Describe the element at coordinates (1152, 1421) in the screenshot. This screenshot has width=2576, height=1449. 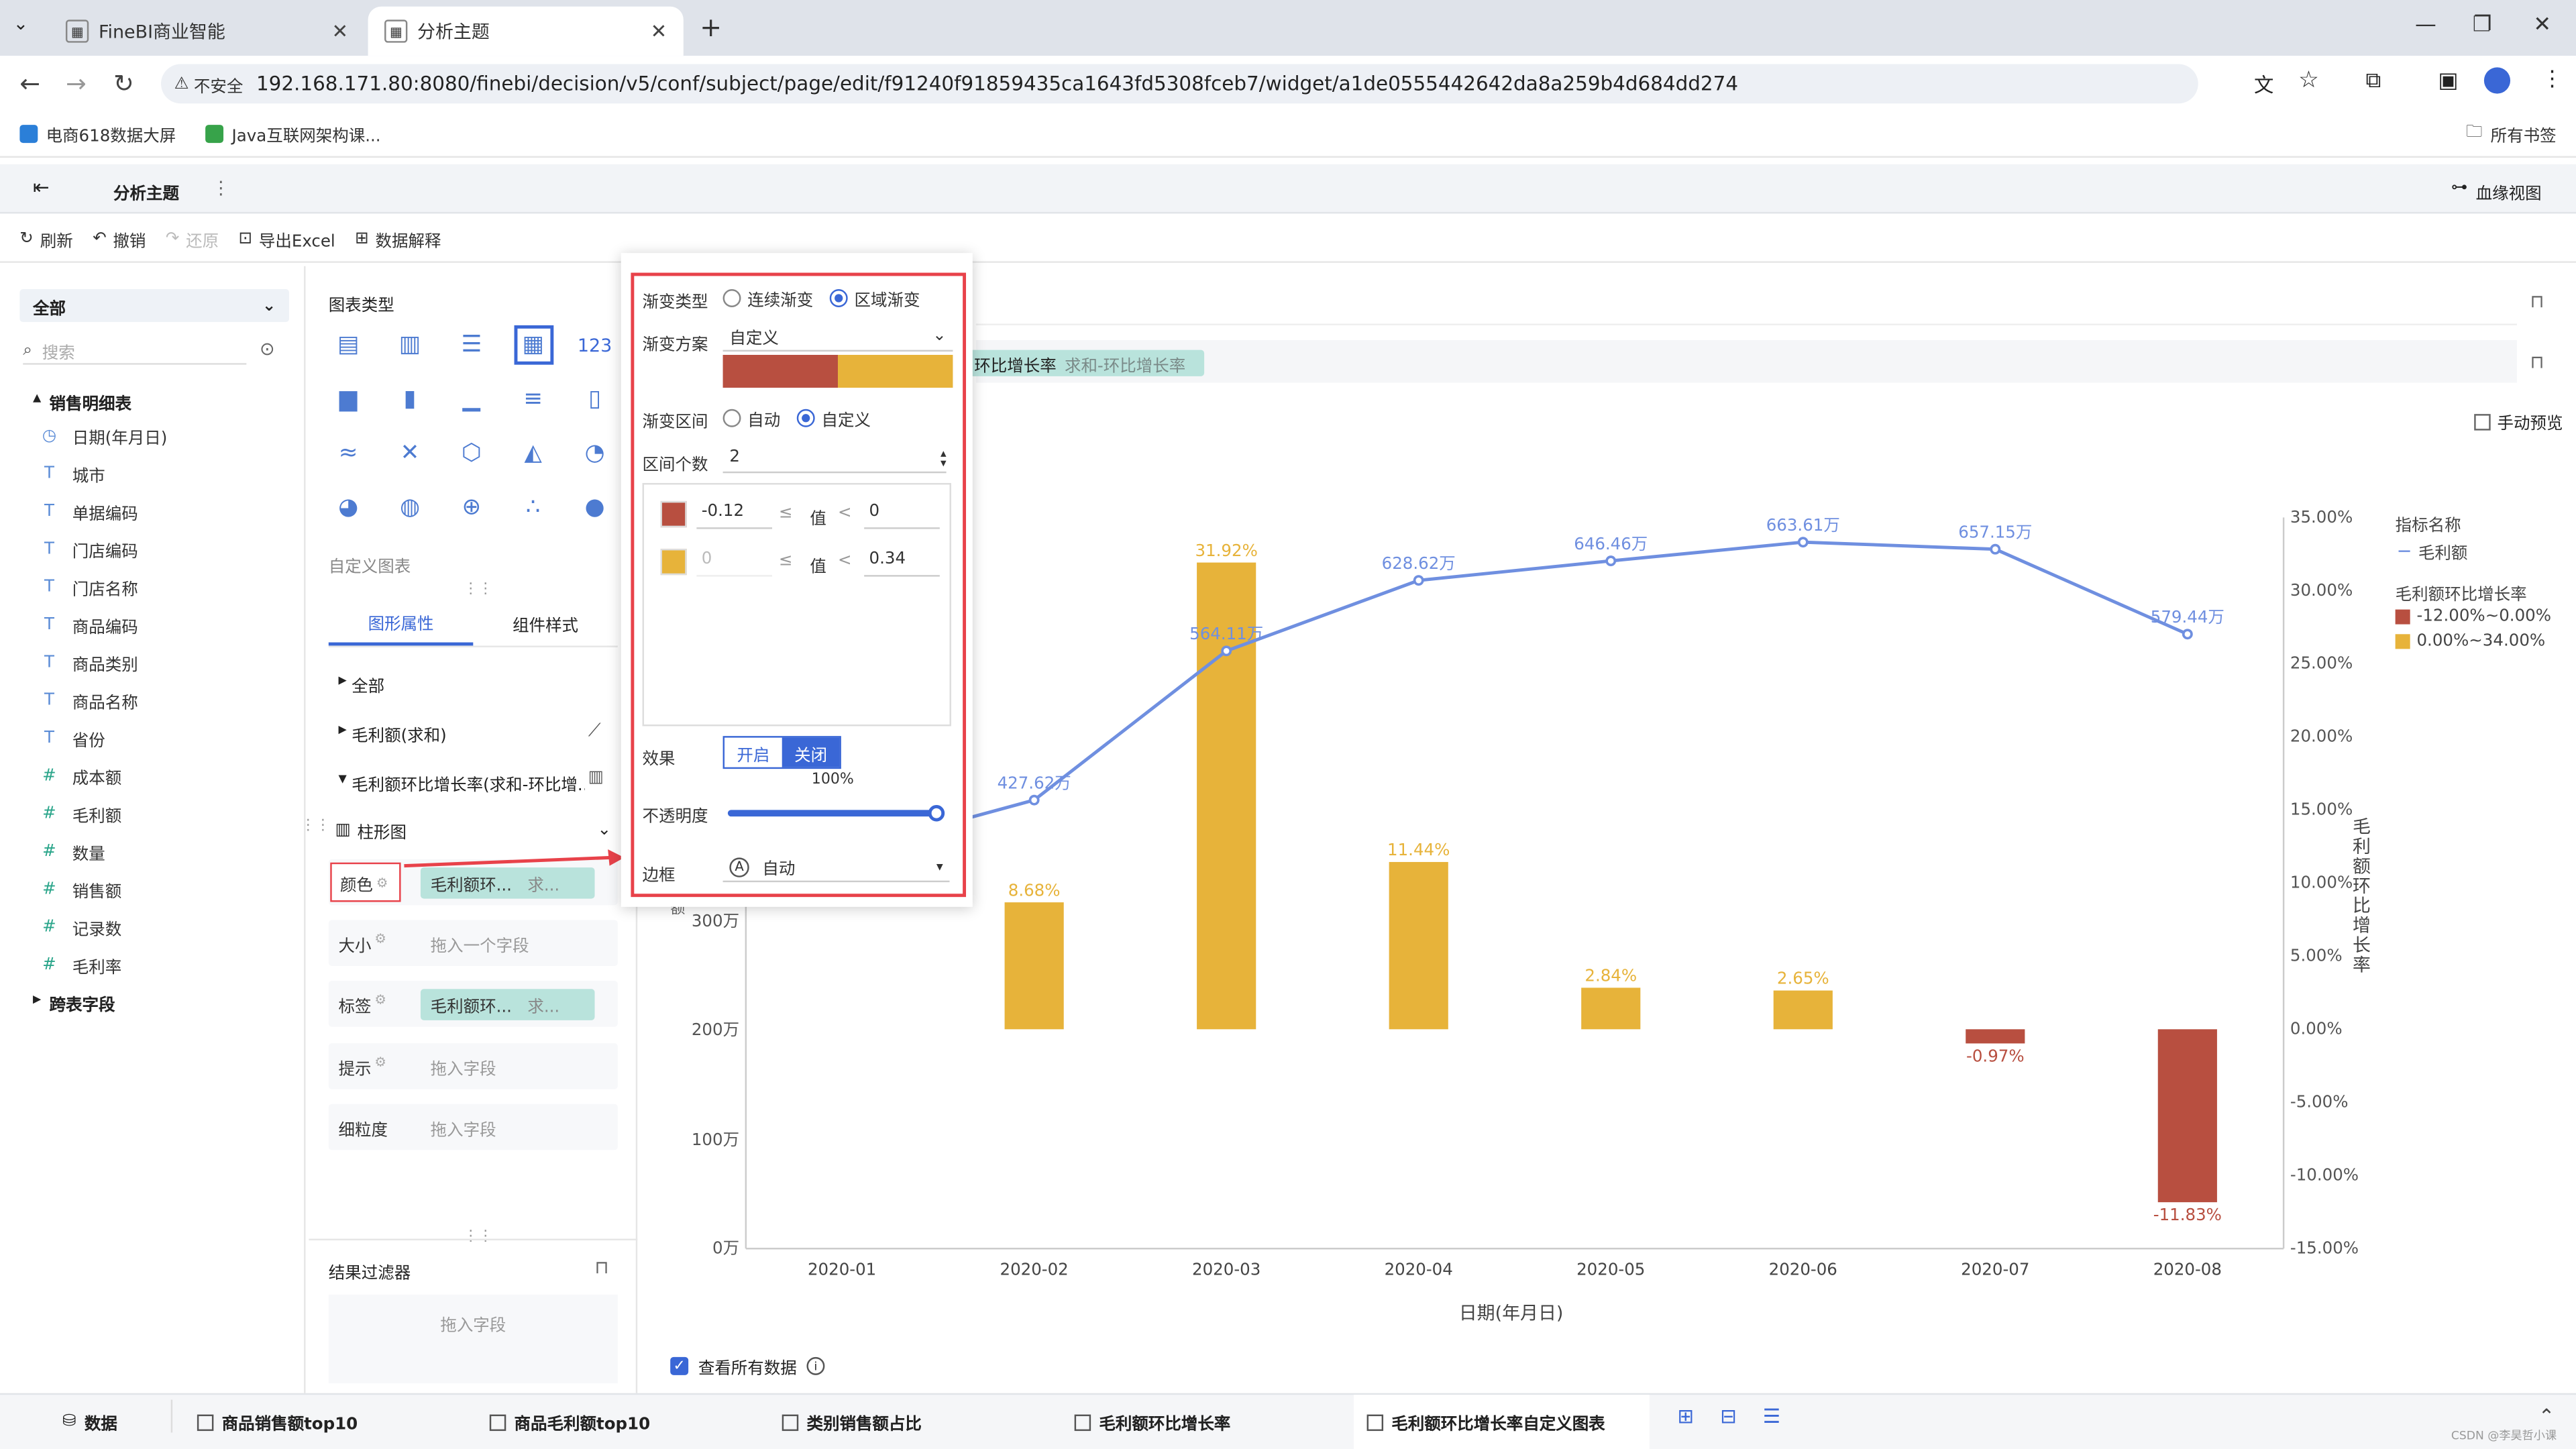
I see `tab-growth-rate: 毛利额环比增长率` at that location.